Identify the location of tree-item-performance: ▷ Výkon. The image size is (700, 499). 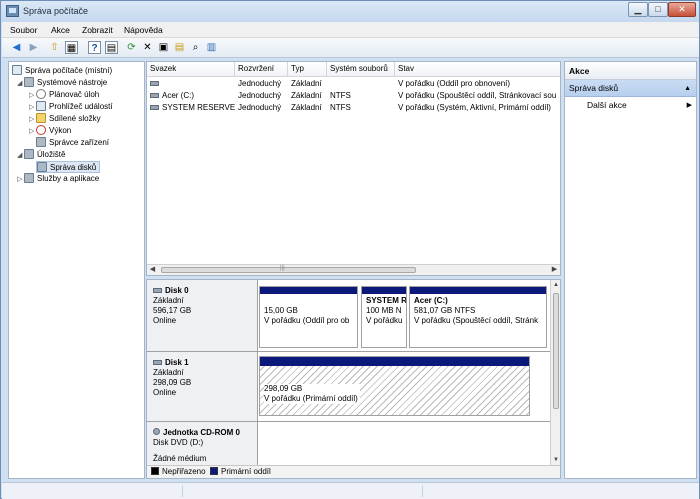
(50, 131).